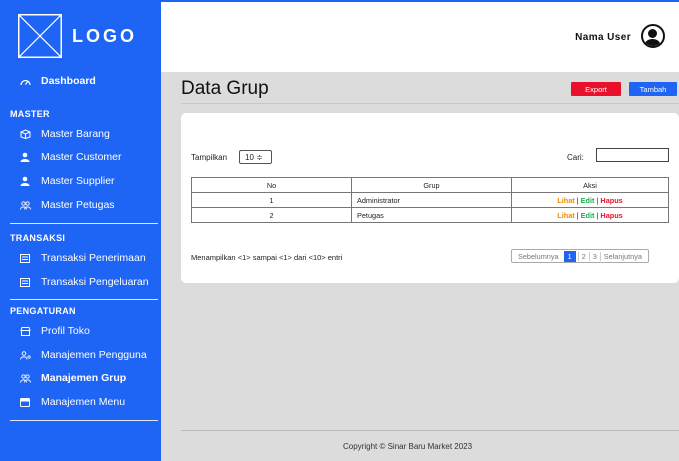 The width and height of the screenshot is (679, 461). Describe the element at coordinates (68, 81) in the screenshot. I see `sidebar-item-label: Dashboard` at that location.